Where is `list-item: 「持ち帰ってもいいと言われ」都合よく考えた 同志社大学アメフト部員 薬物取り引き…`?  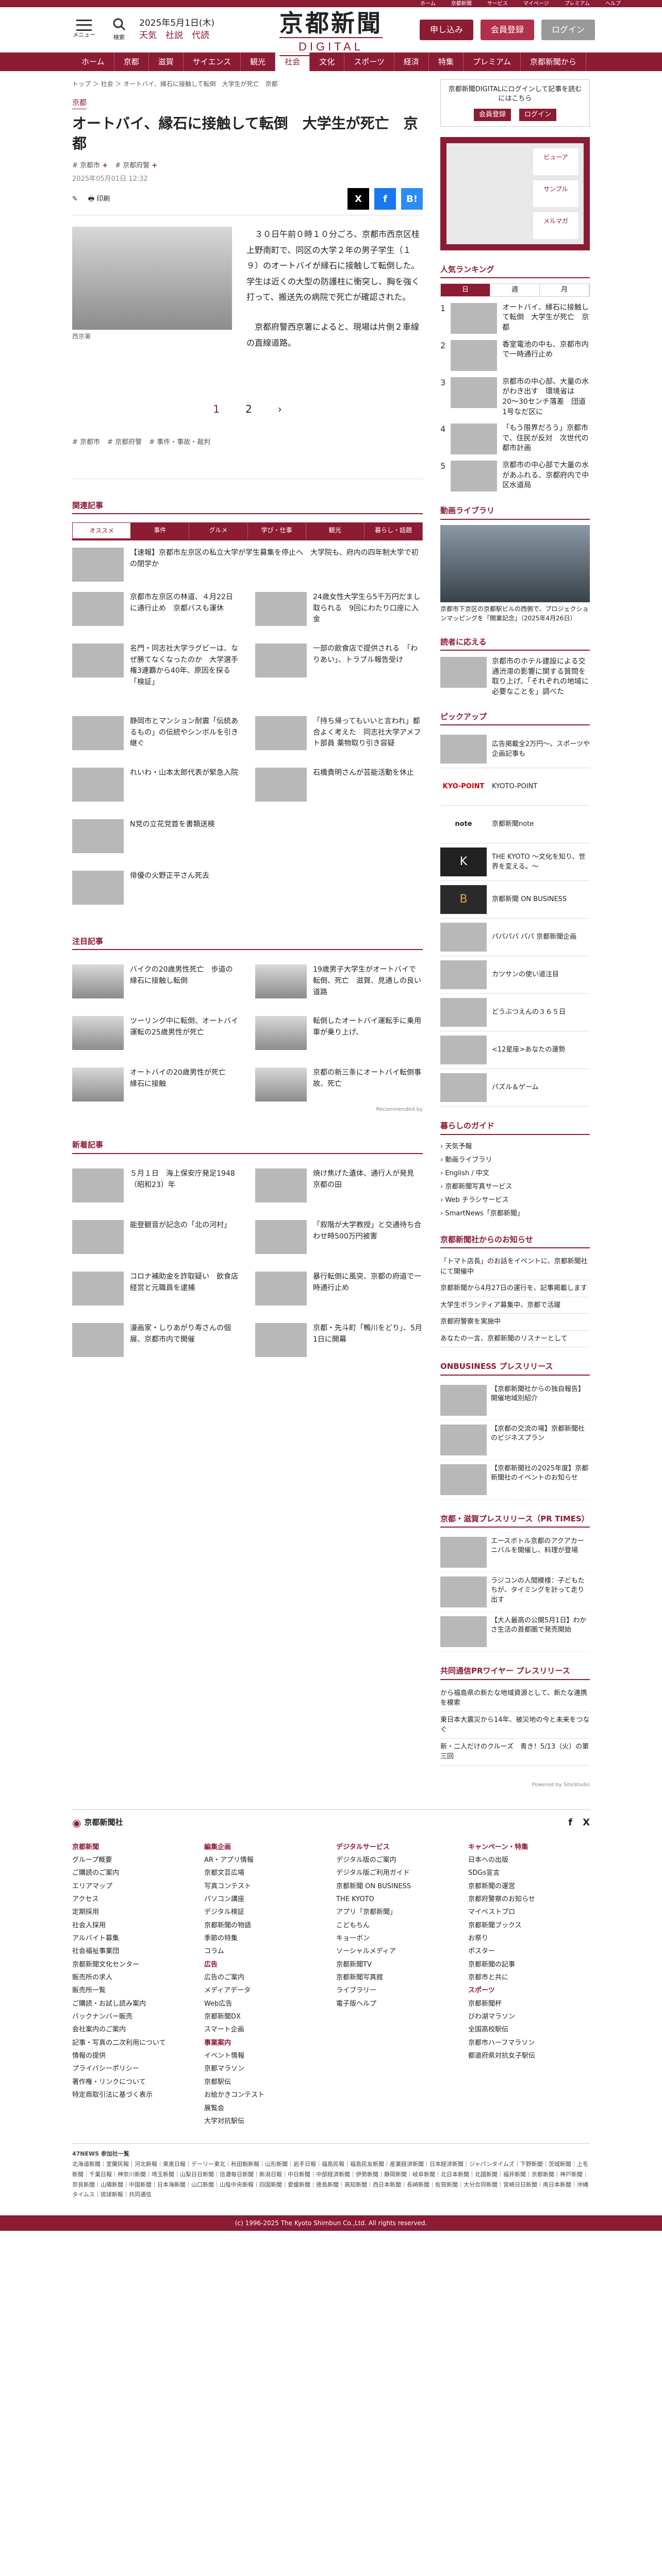
list-item: 「持ち帰ってもいいと言われ」都合よく考えた 同志社大学アメフト部員 薬物取り引き… is located at coordinates (339, 733).